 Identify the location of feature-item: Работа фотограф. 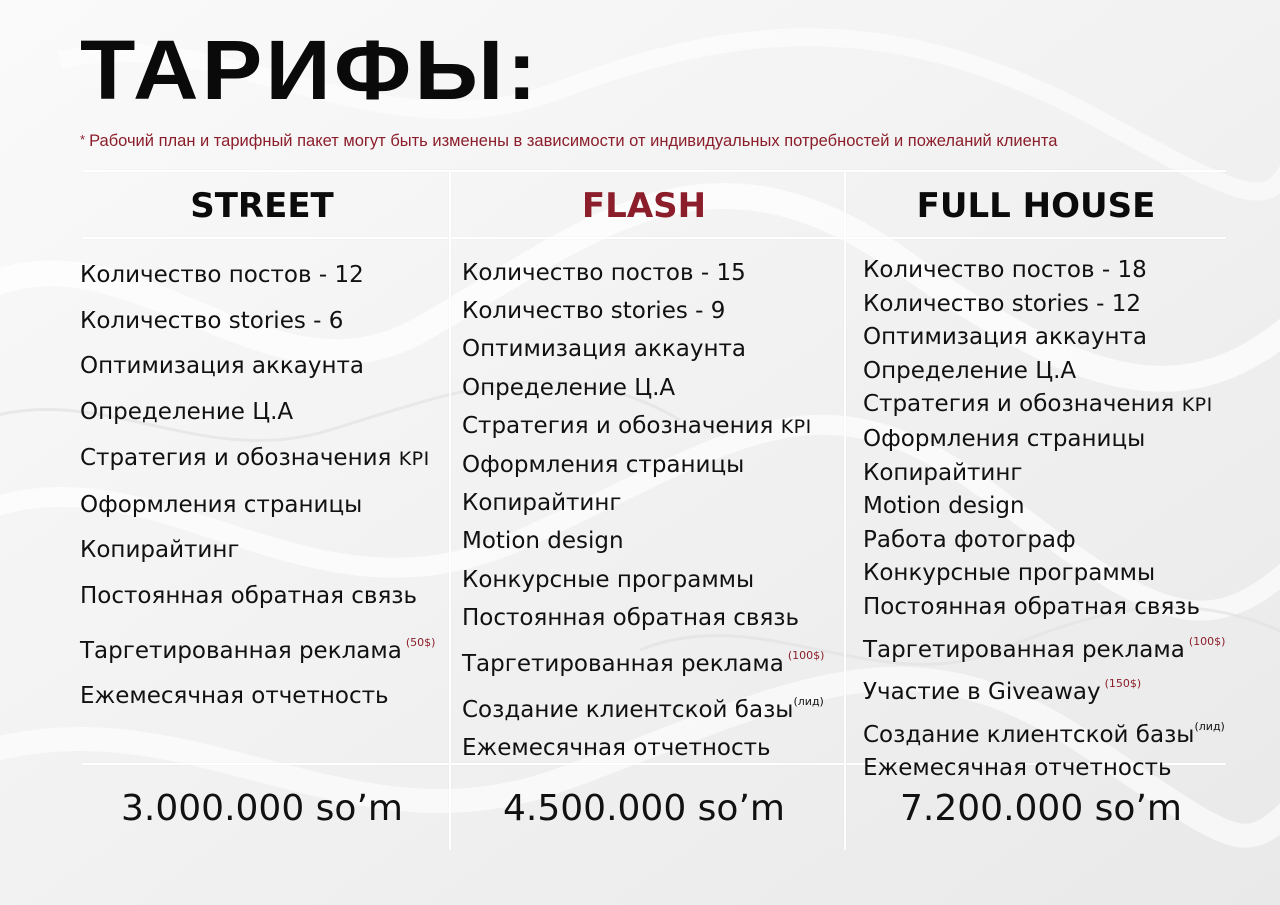
(1044, 541).